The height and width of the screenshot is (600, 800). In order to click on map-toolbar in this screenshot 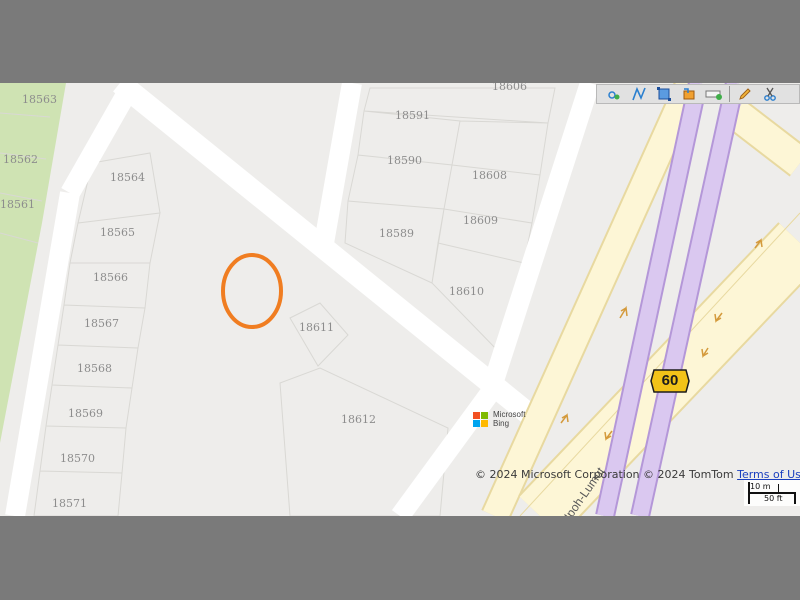, I will do `click(698, 94)`.